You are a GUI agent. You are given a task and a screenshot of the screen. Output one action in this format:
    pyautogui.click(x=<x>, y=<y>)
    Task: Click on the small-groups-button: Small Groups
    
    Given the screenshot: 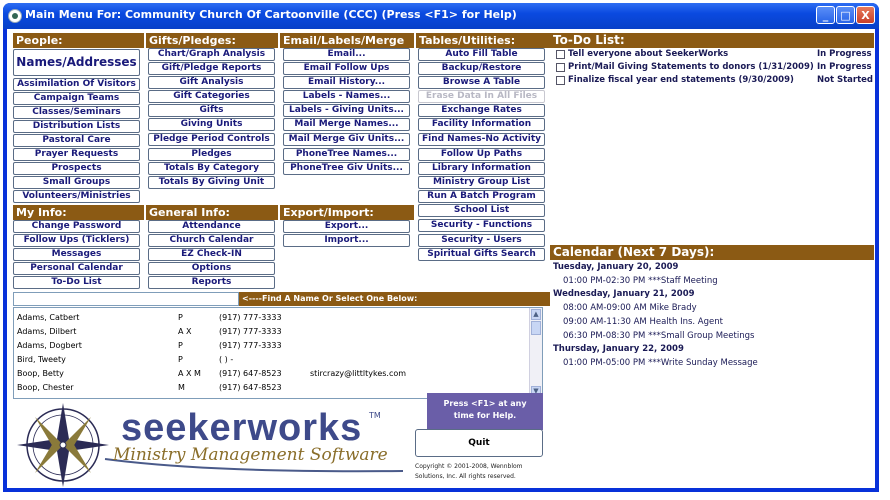 What is the action you would take?
    pyautogui.click(x=76, y=182)
    